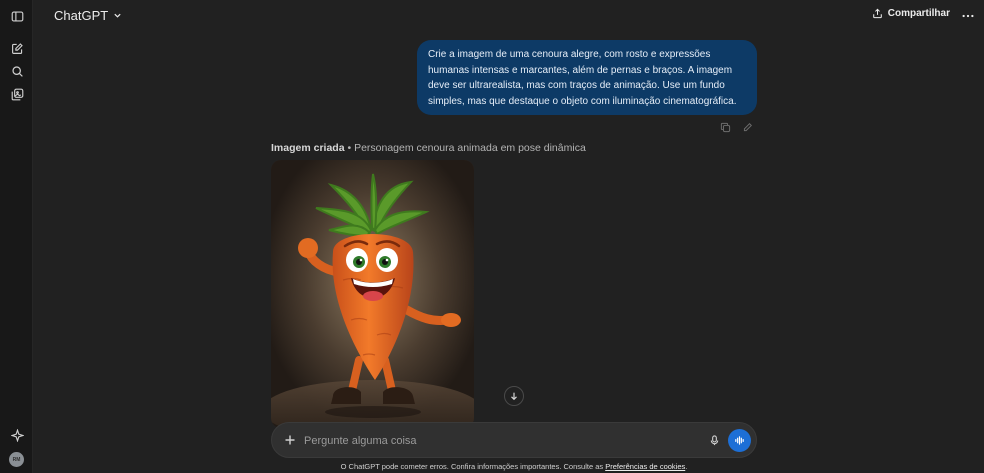 Image resolution: width=984 pixels, height=473 pixels. I want to click on voice-mode-button, so click(739, 440).